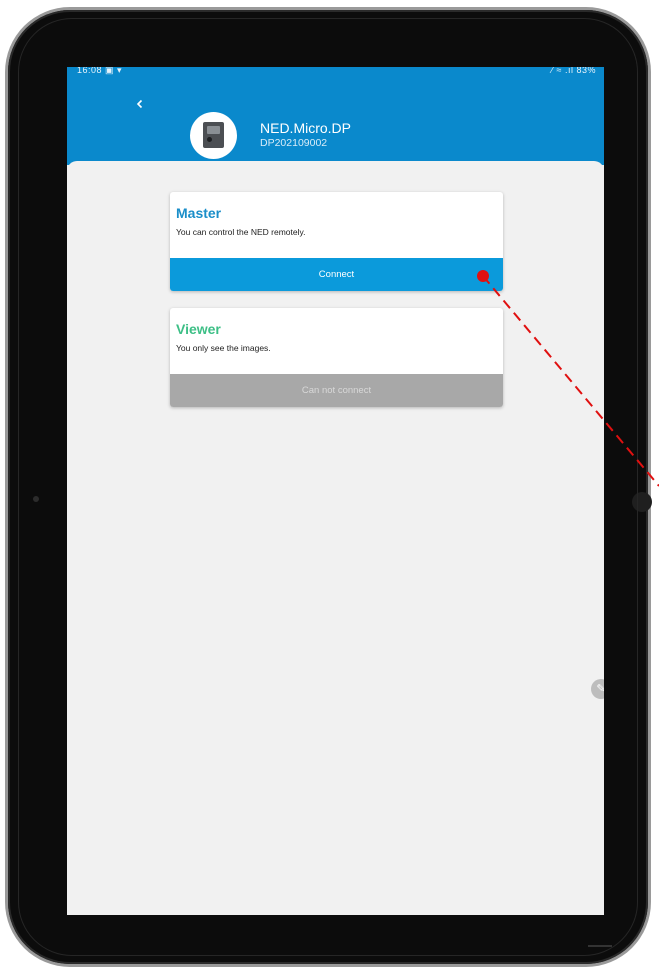 Image resolution: width=659 pixels, height=968 pixels. I want to click on viewer-description: You only see the images., so click(223, 348).